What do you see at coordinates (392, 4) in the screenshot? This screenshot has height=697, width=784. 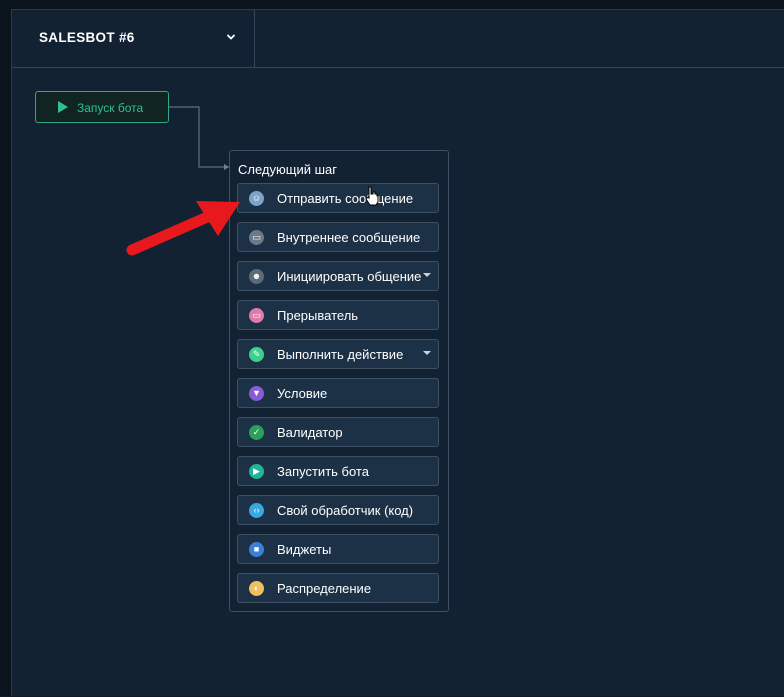 I see `window-frame-top` at bounding box center [392, 4].